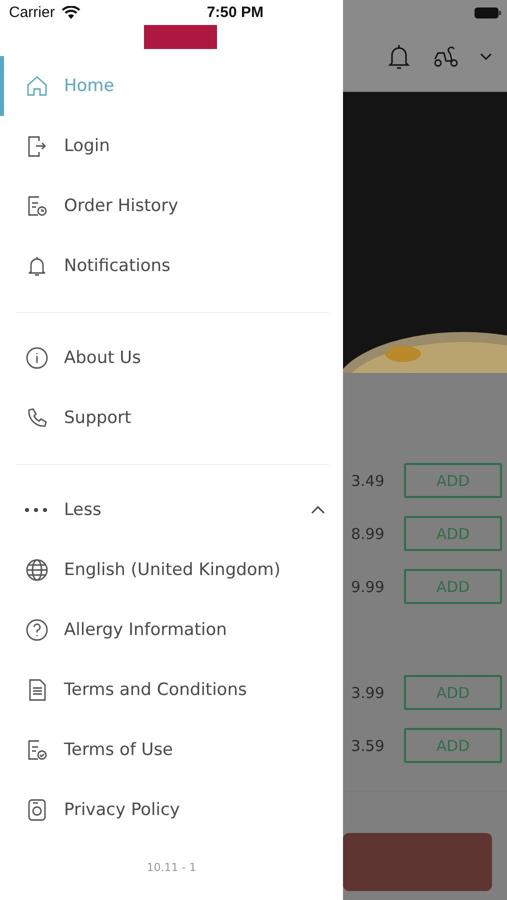 The image size is (507, 900). Describe the element at coordinates (171, 630) in the screenshot. I see `menu-item: Allergy Information` at that location.